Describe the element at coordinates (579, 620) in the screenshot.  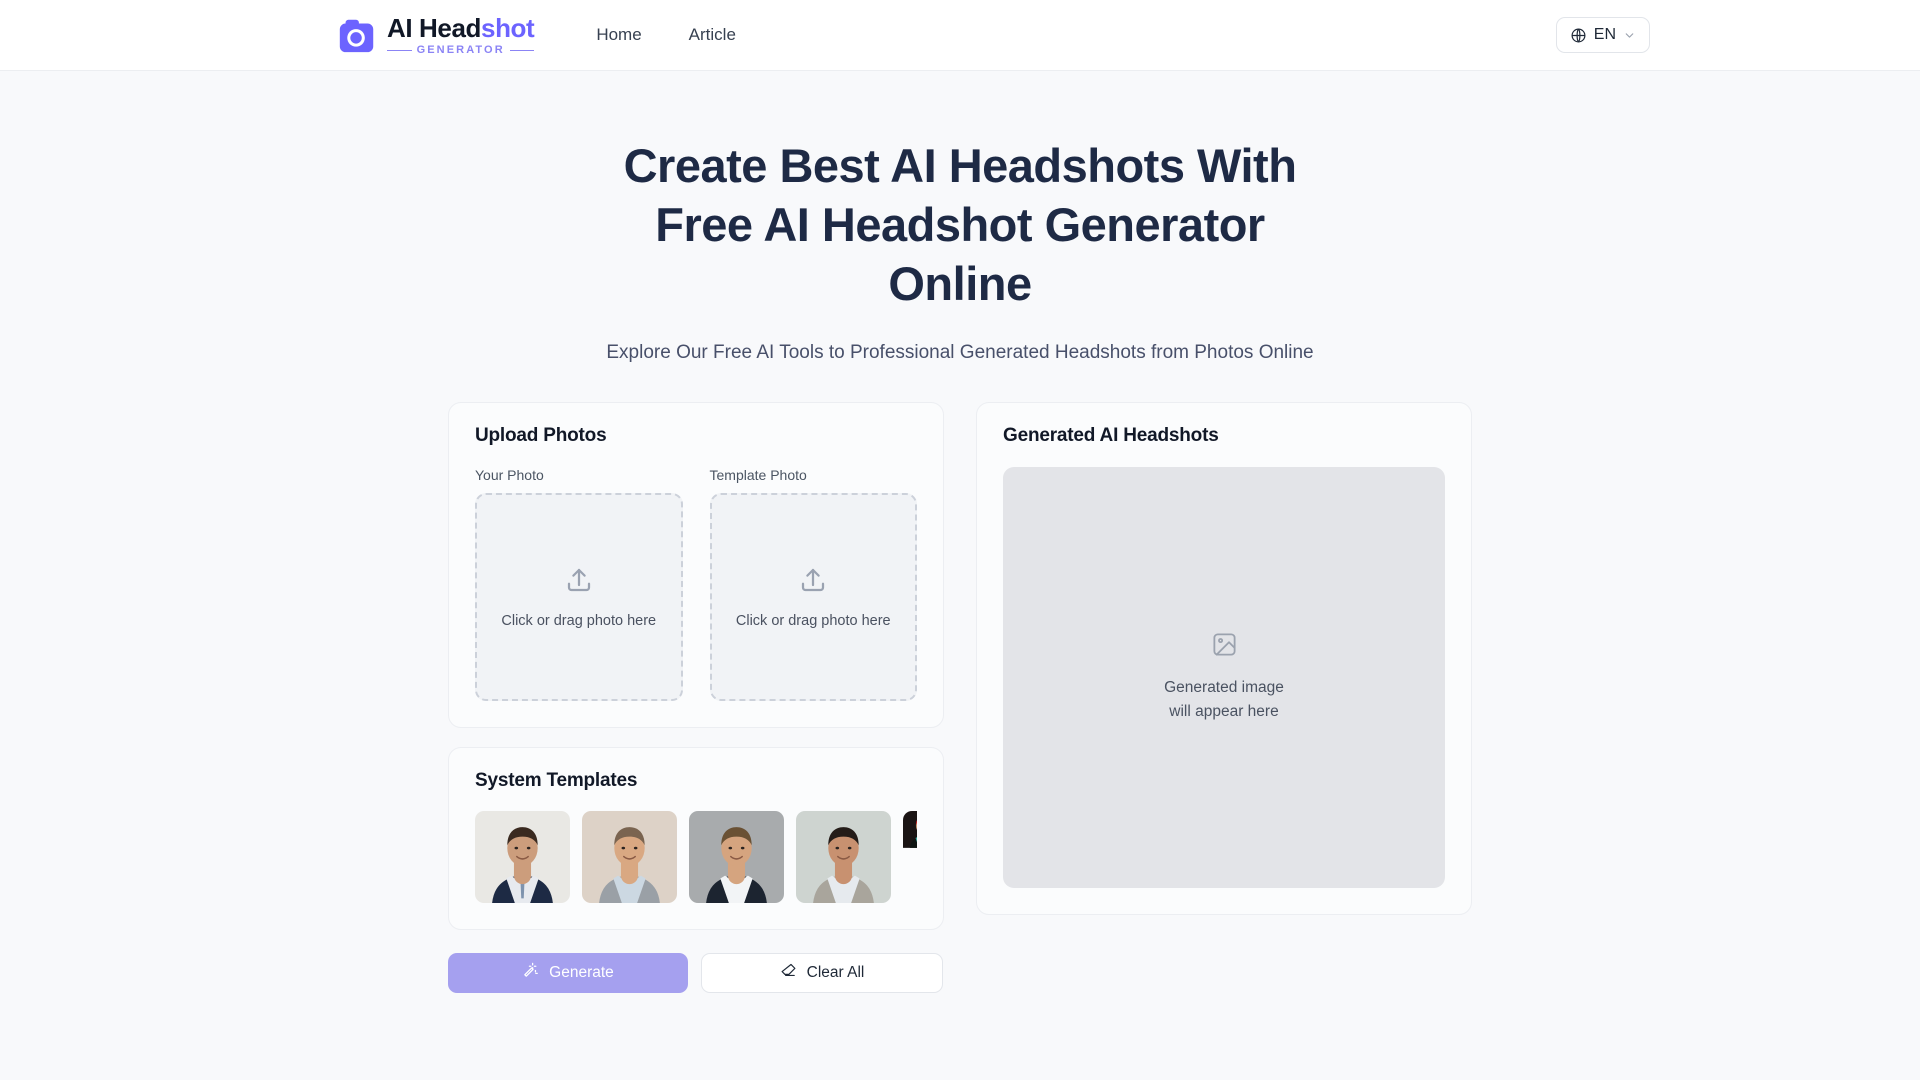
I see `your-photo-hint: Click or drag photo here` at that location.